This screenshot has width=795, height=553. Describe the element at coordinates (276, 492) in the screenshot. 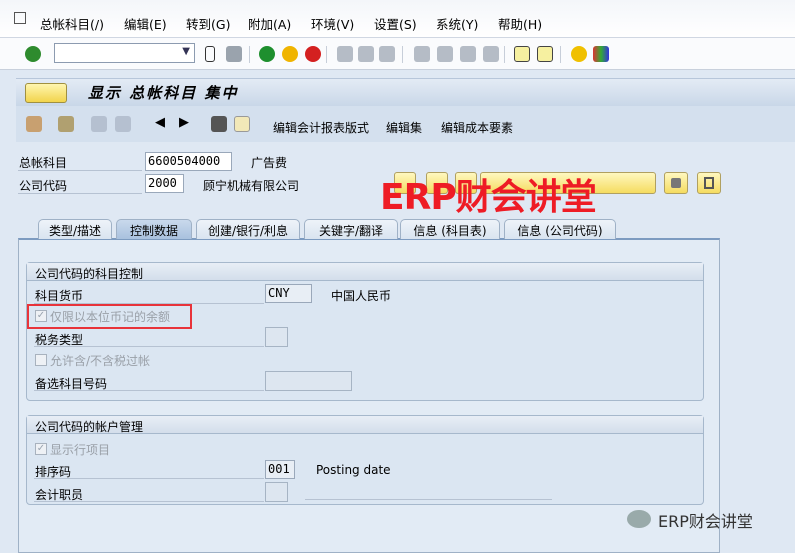

I see `accounting-clerk-field` at that location.